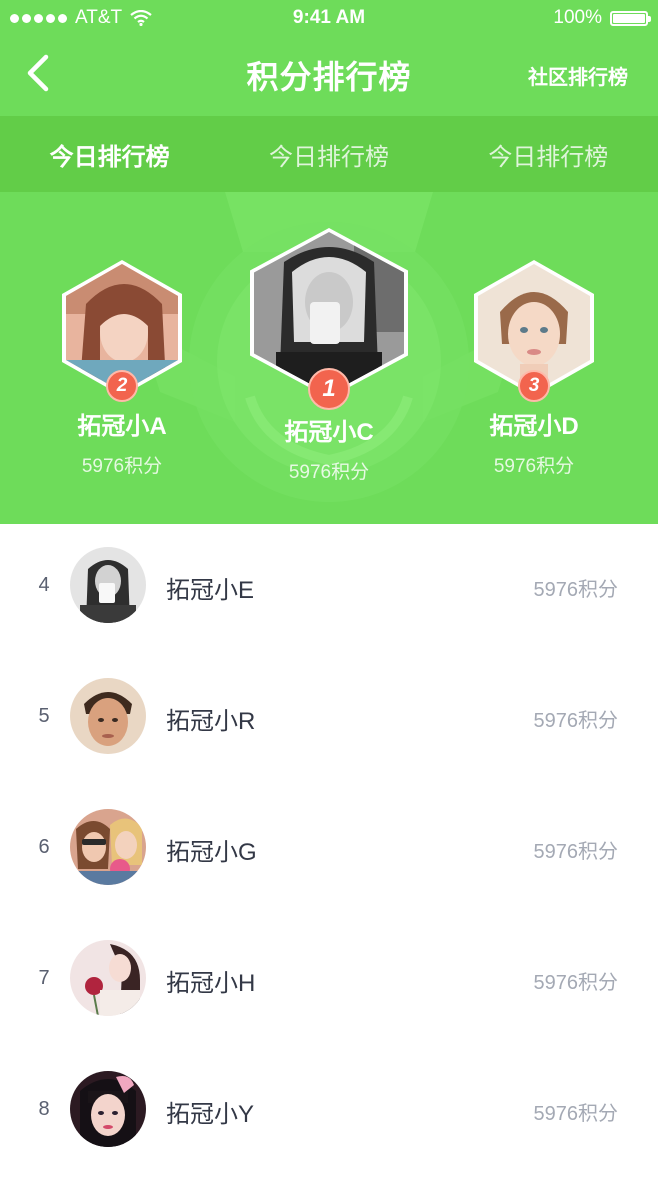 This screenshot has height=1179, width=658. What do you see at coordinates (122, 426) in the screenshot?
I see `podium-name-second: 拓冠小A` at bounding box center [122, 426].